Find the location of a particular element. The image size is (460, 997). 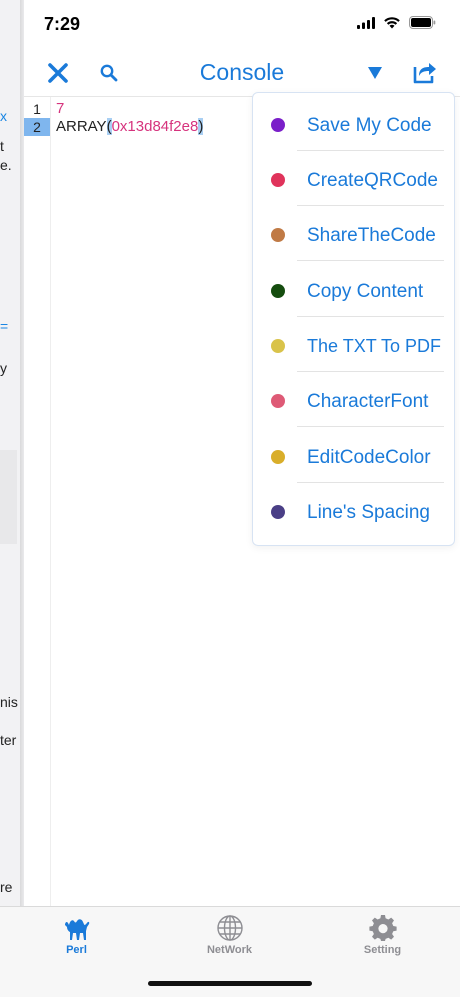

line-number: 1 is located at coordinates (37, 109).